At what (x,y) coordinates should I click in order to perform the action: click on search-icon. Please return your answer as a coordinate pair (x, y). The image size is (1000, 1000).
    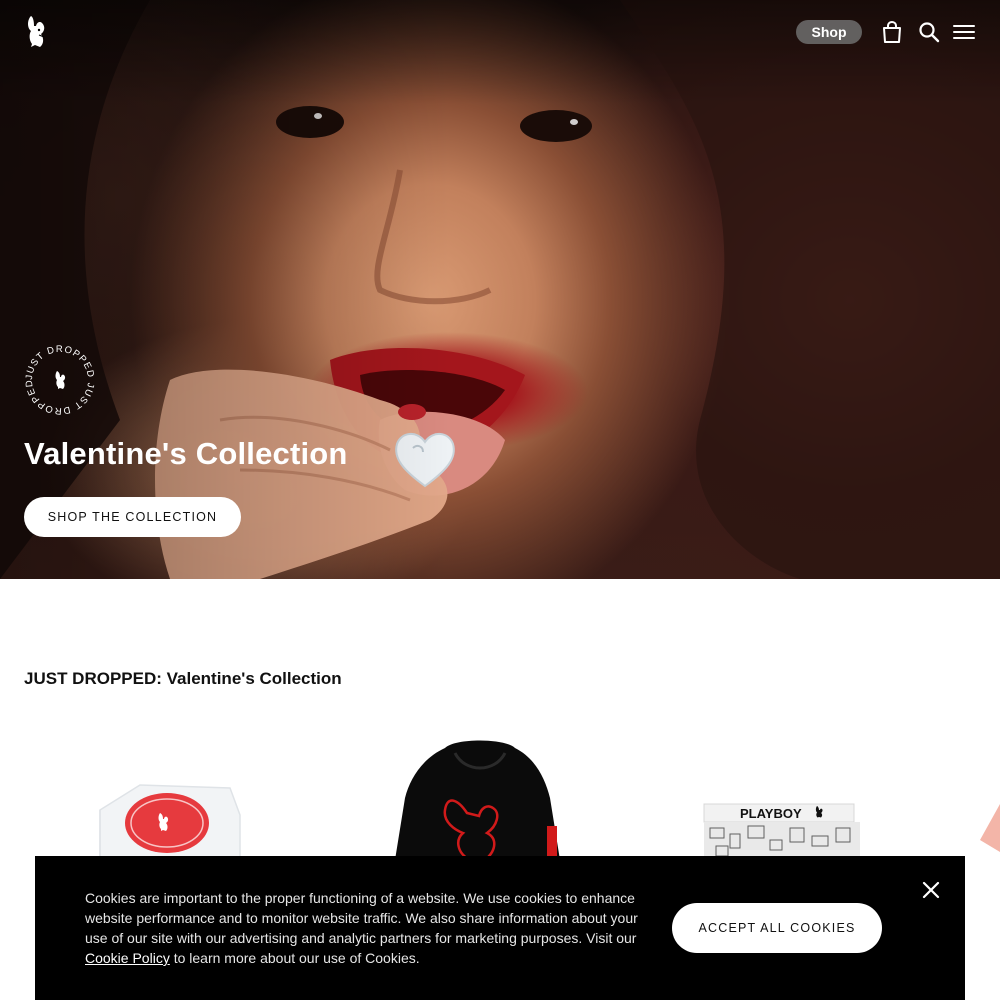
    Looking at the image, I should click on (929, 32).